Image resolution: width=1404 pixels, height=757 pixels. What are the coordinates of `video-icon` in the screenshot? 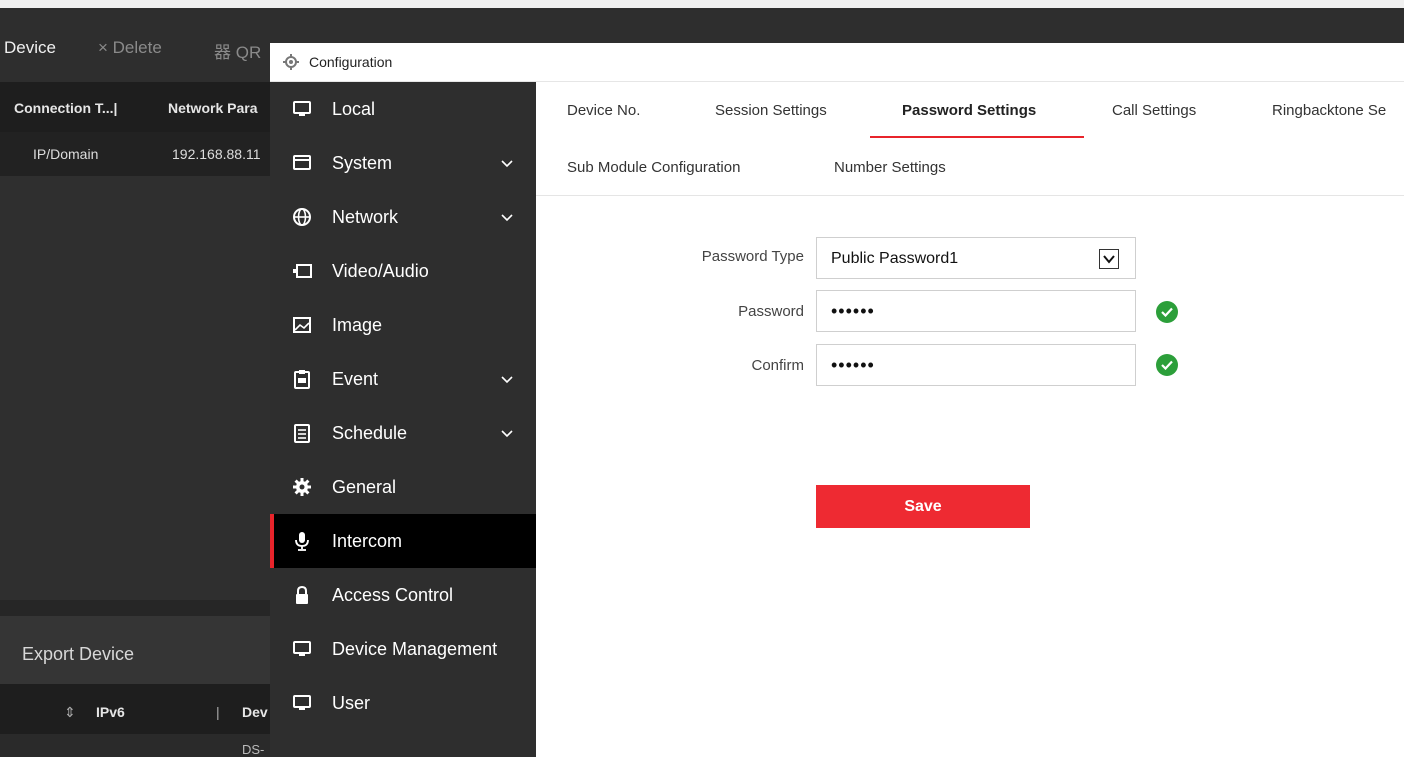 It's located at (302, 271).